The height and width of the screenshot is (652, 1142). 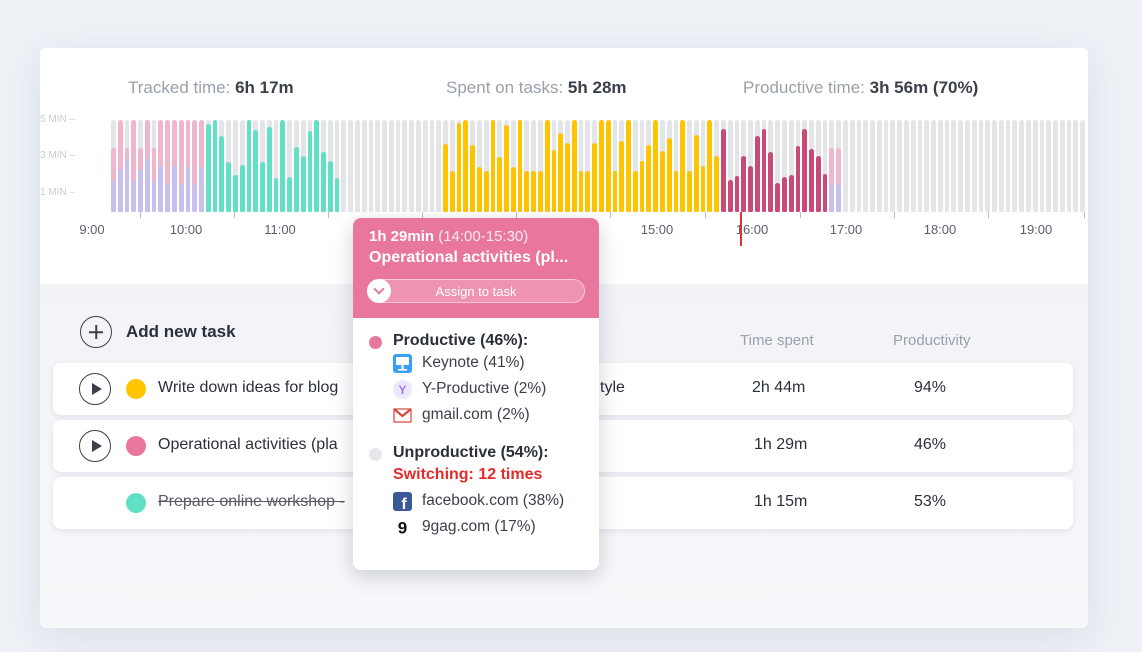 I want to click on assign-label: Assign to task, so click(x=476, y=291).